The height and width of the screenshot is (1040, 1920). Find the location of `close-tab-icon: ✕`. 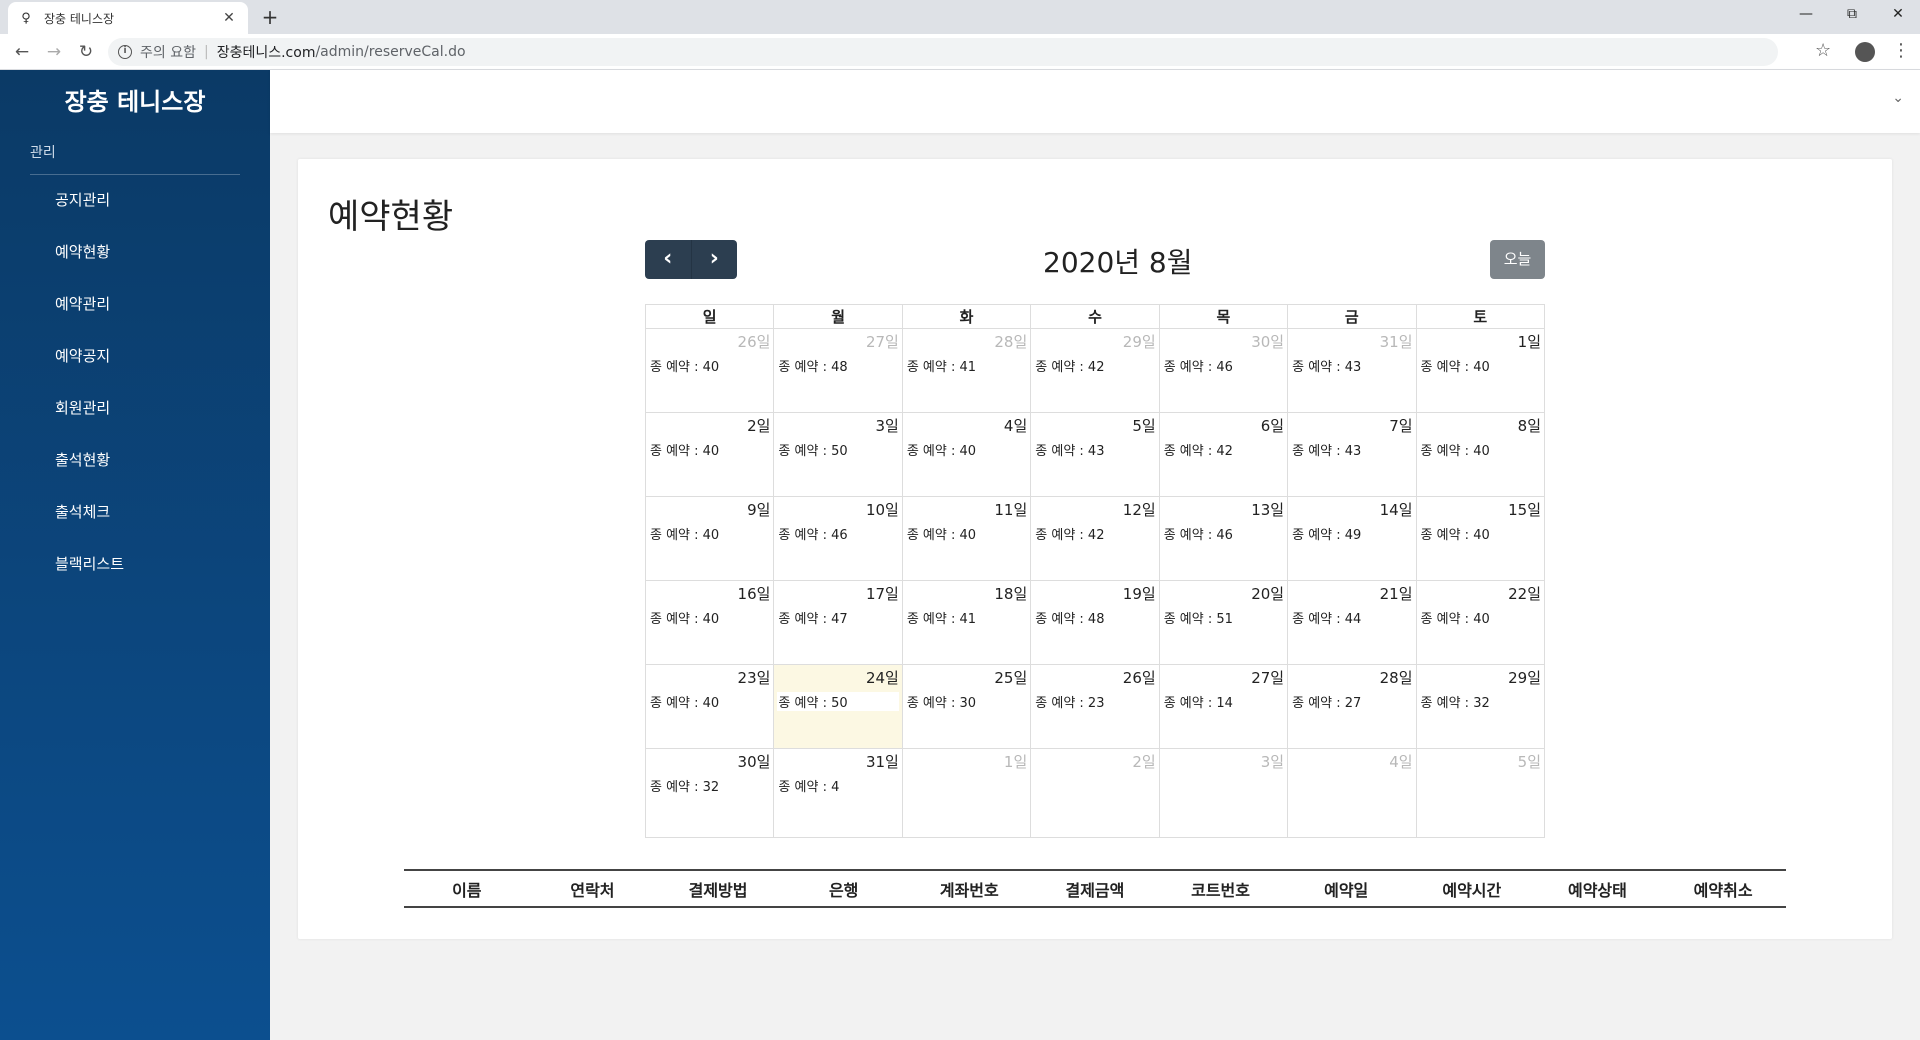

close-tab-icon: ✕ is located at coordinates (229, 18).